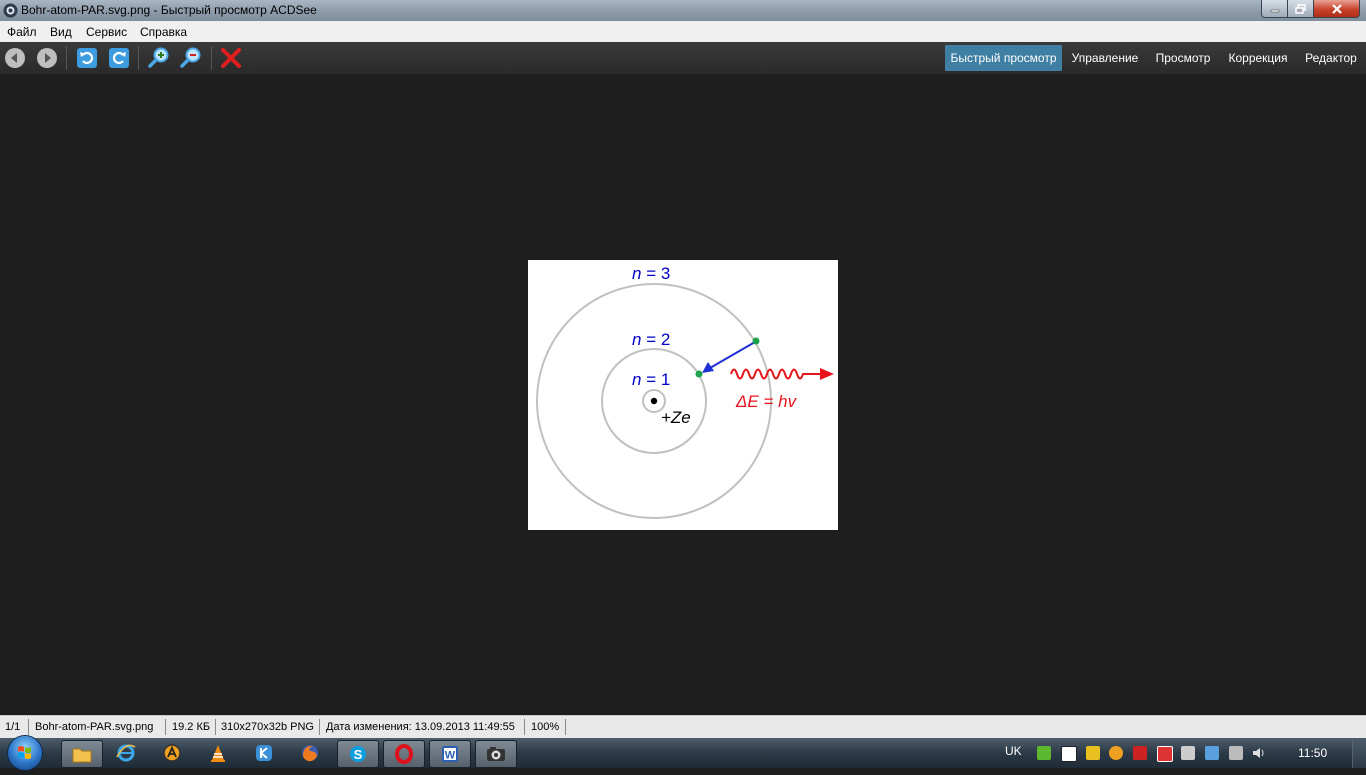 This screenshot has height=775, width=1366. I want to click on tray-shield-green-icon, so click(1044, 753).